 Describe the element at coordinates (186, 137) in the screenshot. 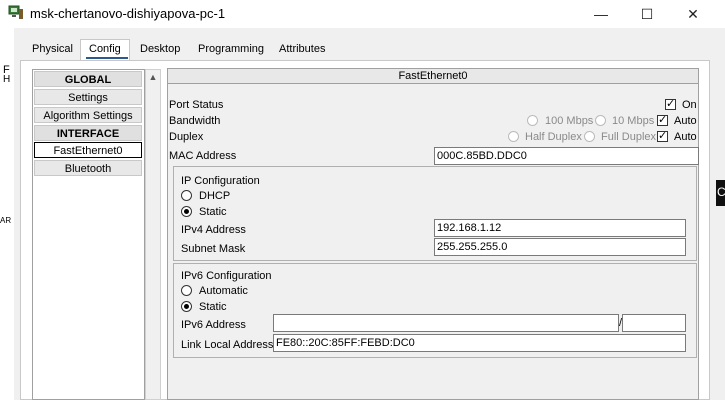

I see `duplex-label: Duplex` at that location.